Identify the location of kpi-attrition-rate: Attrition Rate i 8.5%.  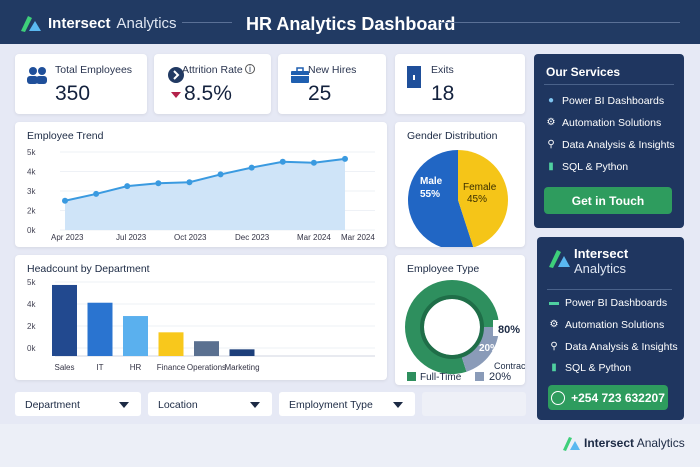
(212, 84).